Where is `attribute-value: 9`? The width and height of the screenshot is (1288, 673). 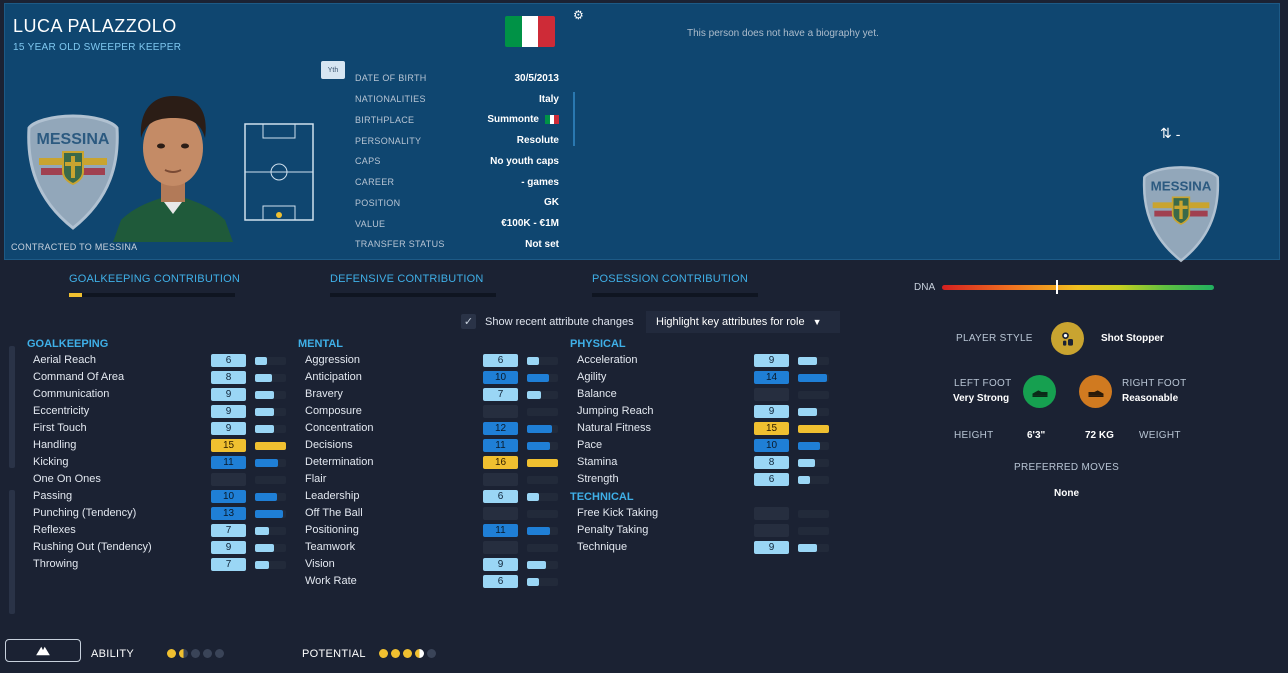 attribute-value: 9 is located at coordinates (500, 564).